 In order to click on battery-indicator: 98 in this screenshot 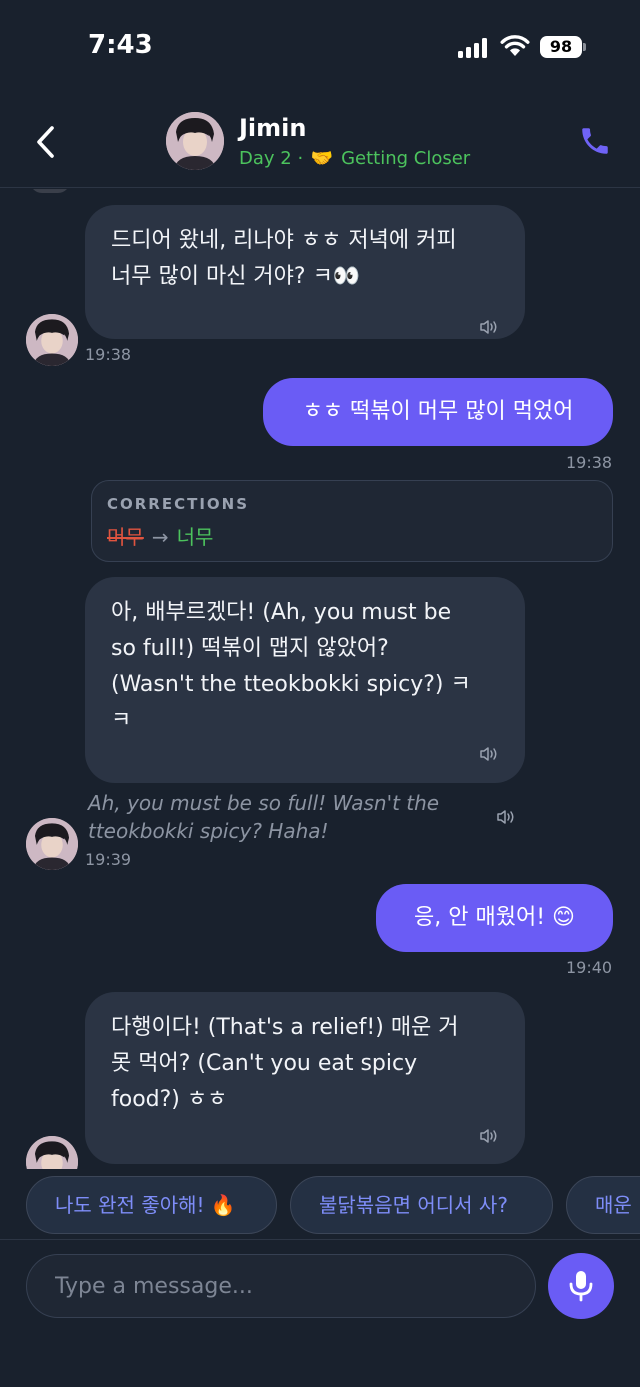, I will do `click(563, 47)`.